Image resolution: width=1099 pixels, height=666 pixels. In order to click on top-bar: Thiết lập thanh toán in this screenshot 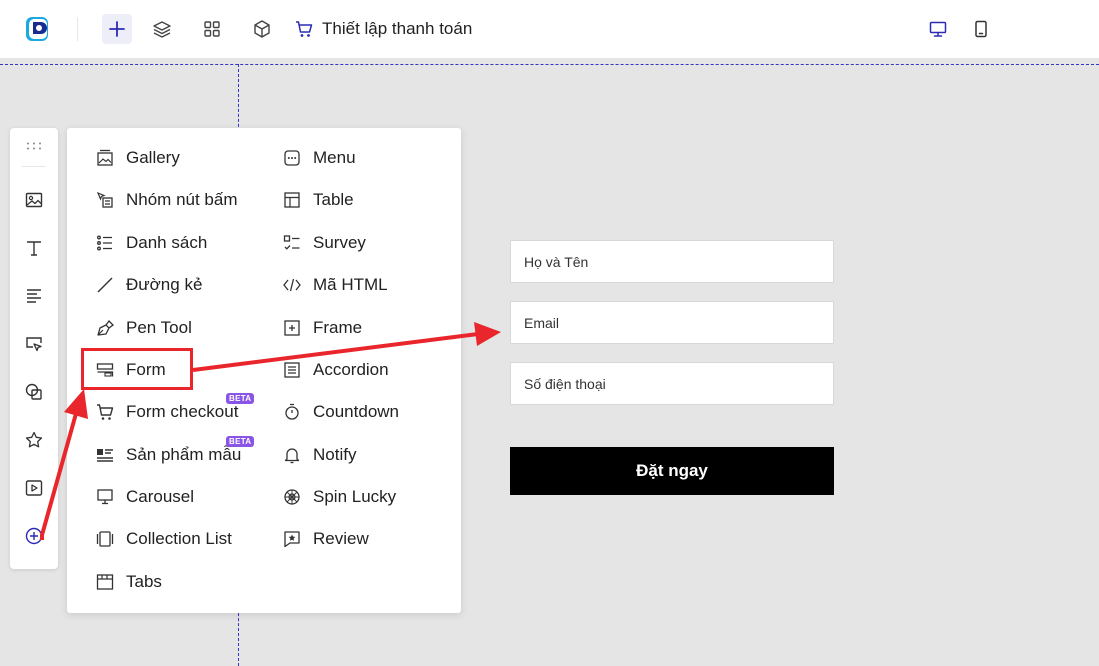, I will do `click(549, 29)`.